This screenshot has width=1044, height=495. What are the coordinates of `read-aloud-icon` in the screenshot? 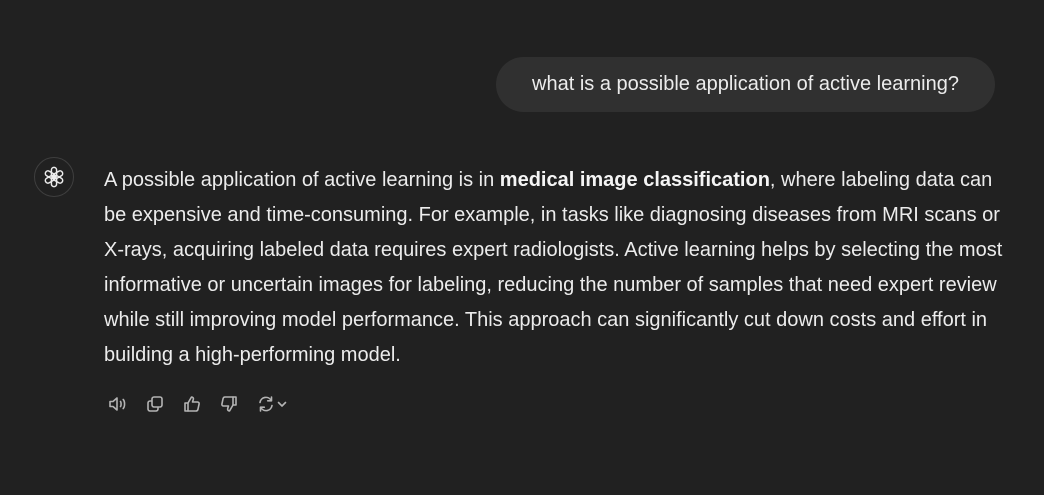 It's located at (117, 404).